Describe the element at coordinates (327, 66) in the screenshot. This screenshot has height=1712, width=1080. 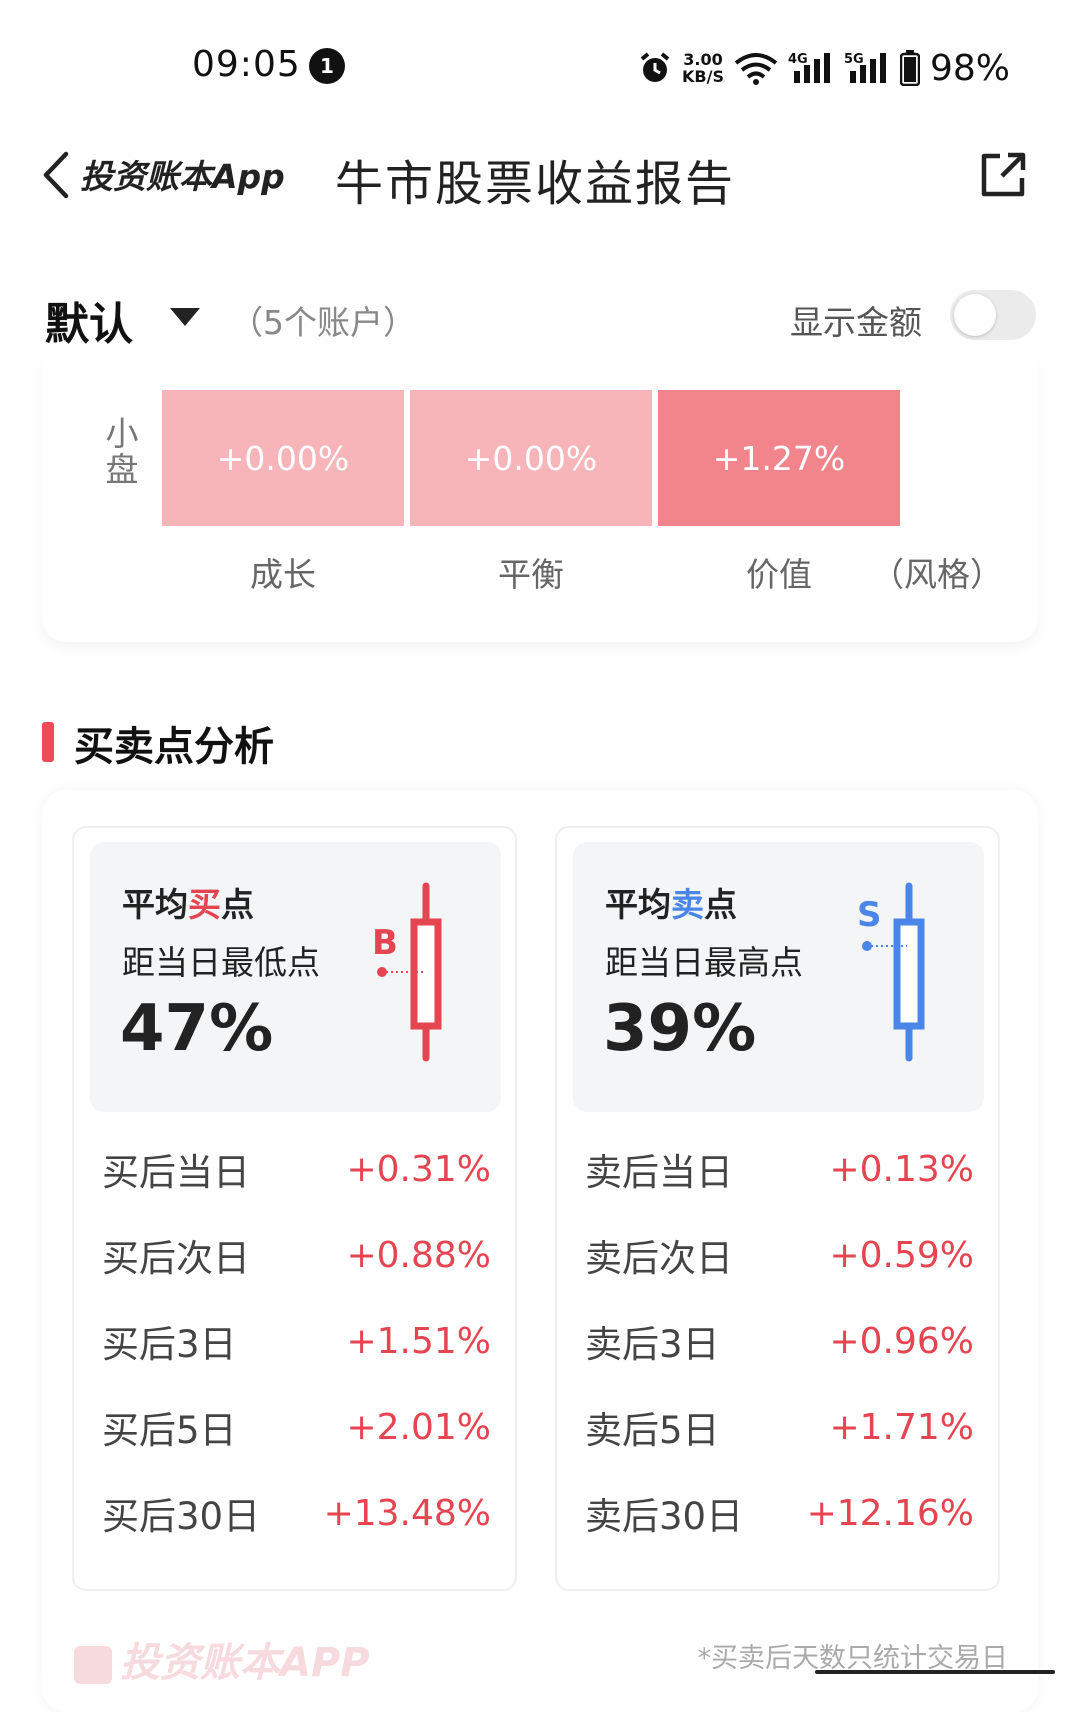
I see `notification-badge: 1` at that location.